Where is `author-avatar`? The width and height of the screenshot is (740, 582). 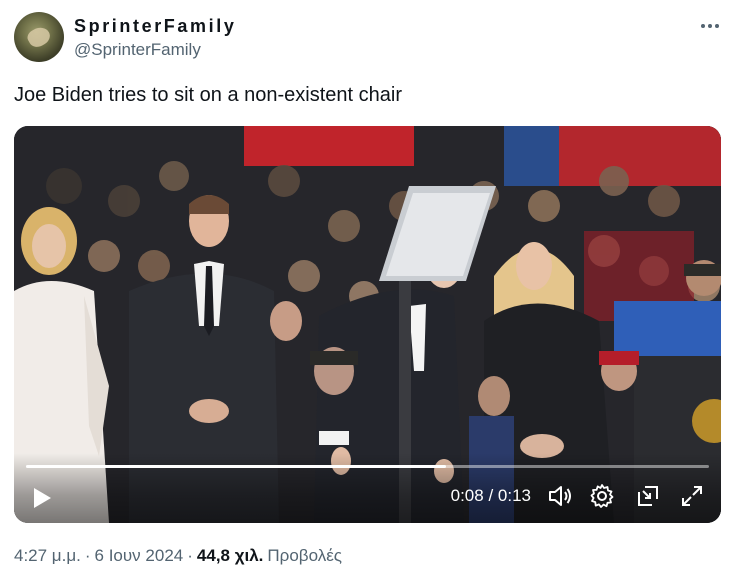
author-avatar is located at coordinates (39, 37).